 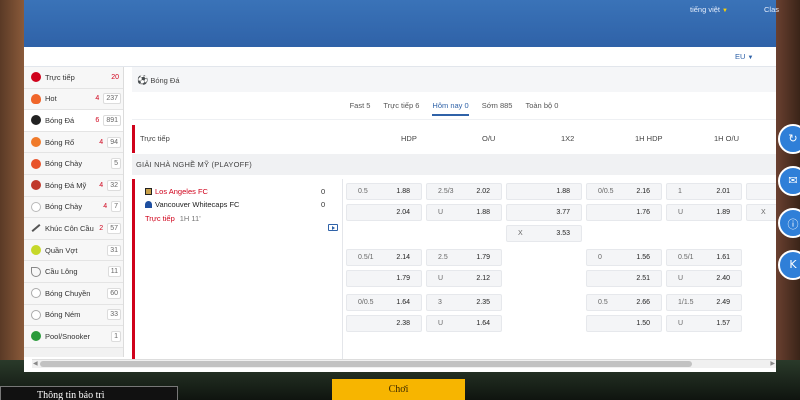 I want to click on odds-cell: 1.76, so click(x=624, y=212).